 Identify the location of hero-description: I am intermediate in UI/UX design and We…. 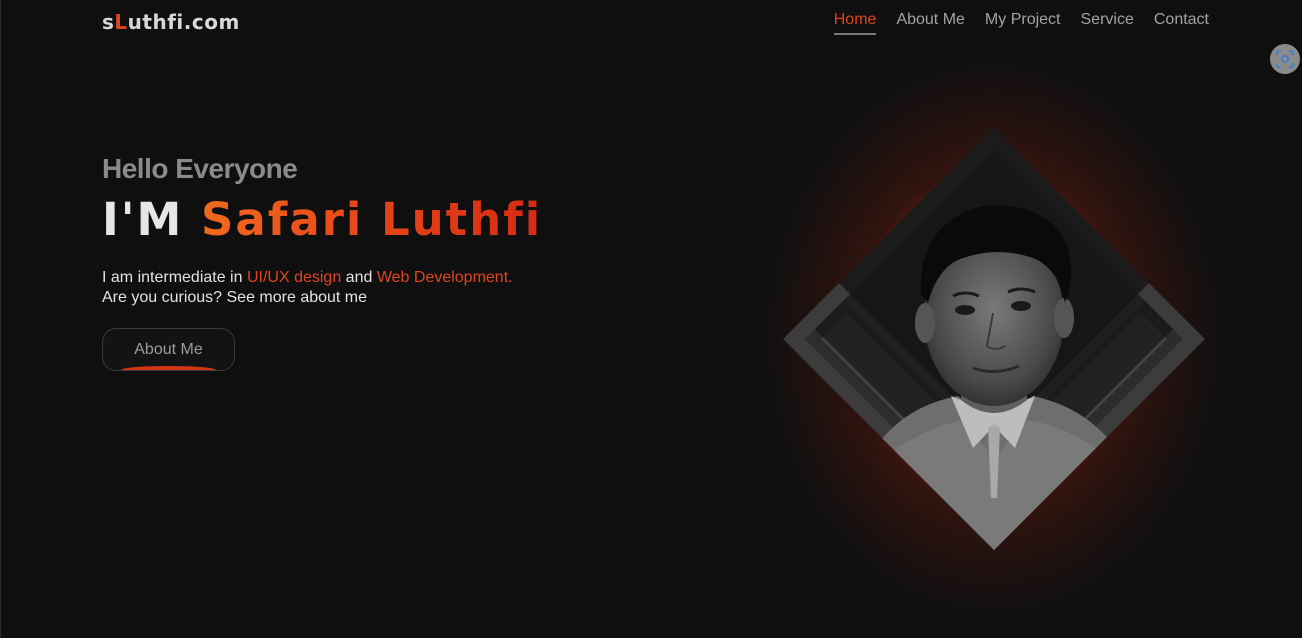
(307, 288).